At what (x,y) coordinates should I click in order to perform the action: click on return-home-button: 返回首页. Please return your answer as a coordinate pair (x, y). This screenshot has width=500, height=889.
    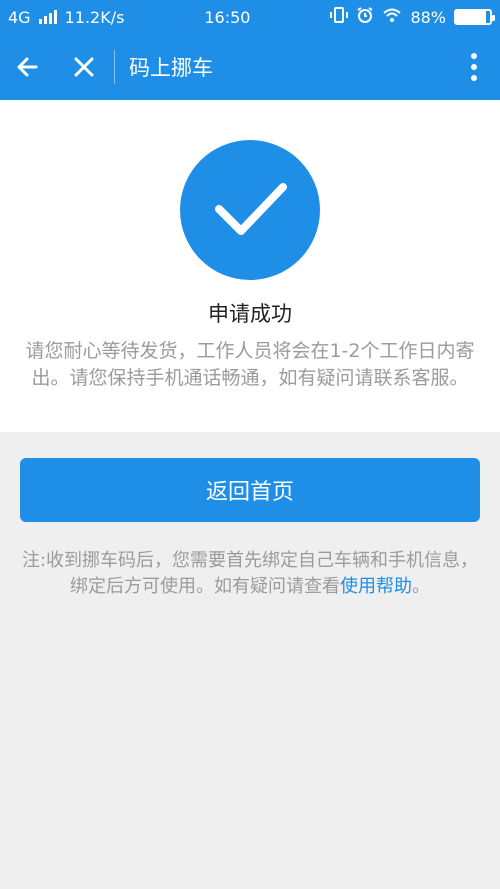
    Looking at the image, I should click on (250, 490).